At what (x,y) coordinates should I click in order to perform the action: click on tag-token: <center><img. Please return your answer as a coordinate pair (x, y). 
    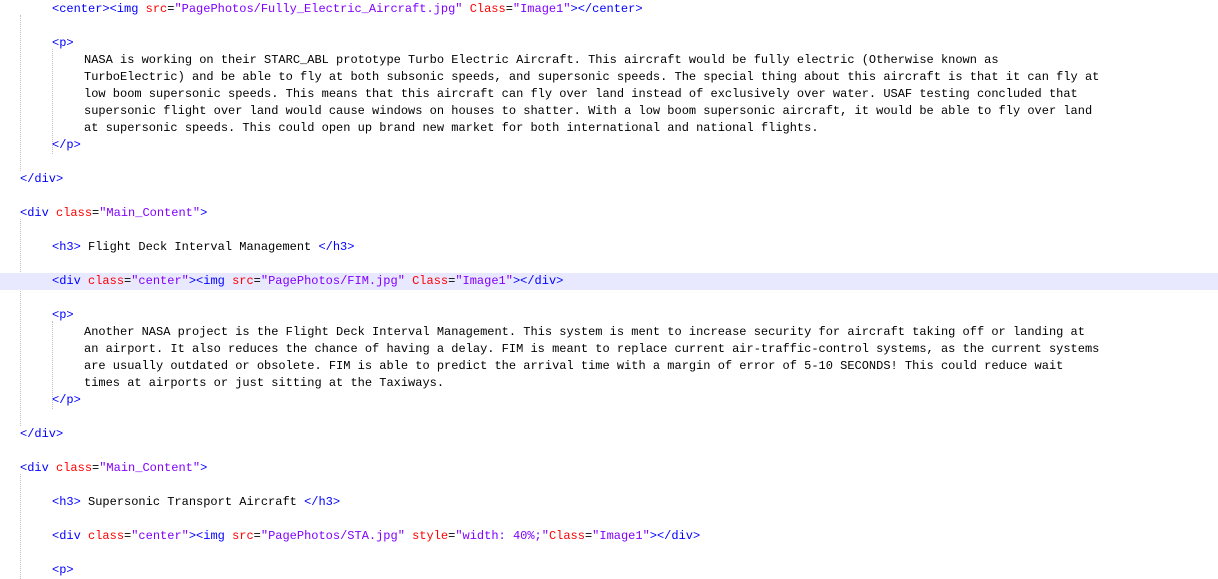
    Looking at the image, I should click on (99, 9).